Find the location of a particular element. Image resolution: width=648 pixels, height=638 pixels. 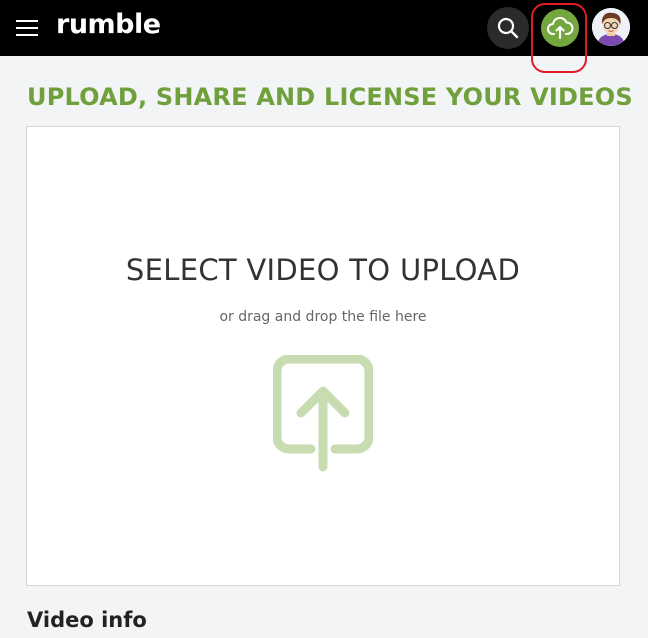

cloud-upload-icon is located at coordinates (560, 27).